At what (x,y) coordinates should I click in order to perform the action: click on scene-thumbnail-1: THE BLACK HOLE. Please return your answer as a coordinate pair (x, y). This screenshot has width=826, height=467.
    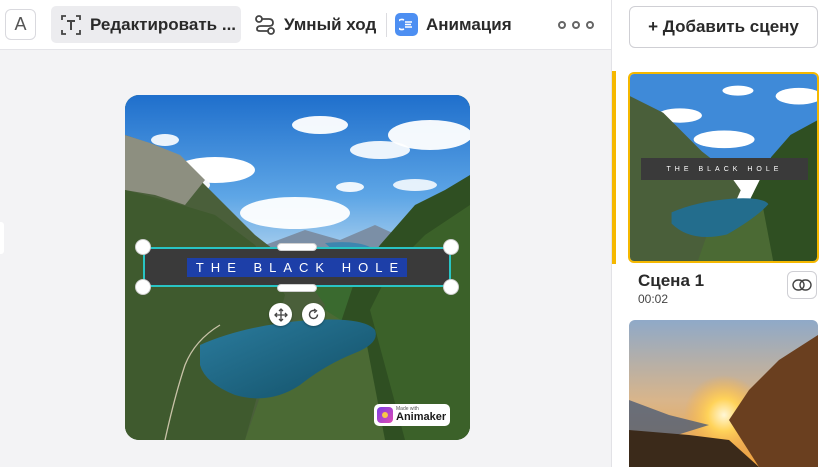
    Looking at the image, I should click on (723, 167).